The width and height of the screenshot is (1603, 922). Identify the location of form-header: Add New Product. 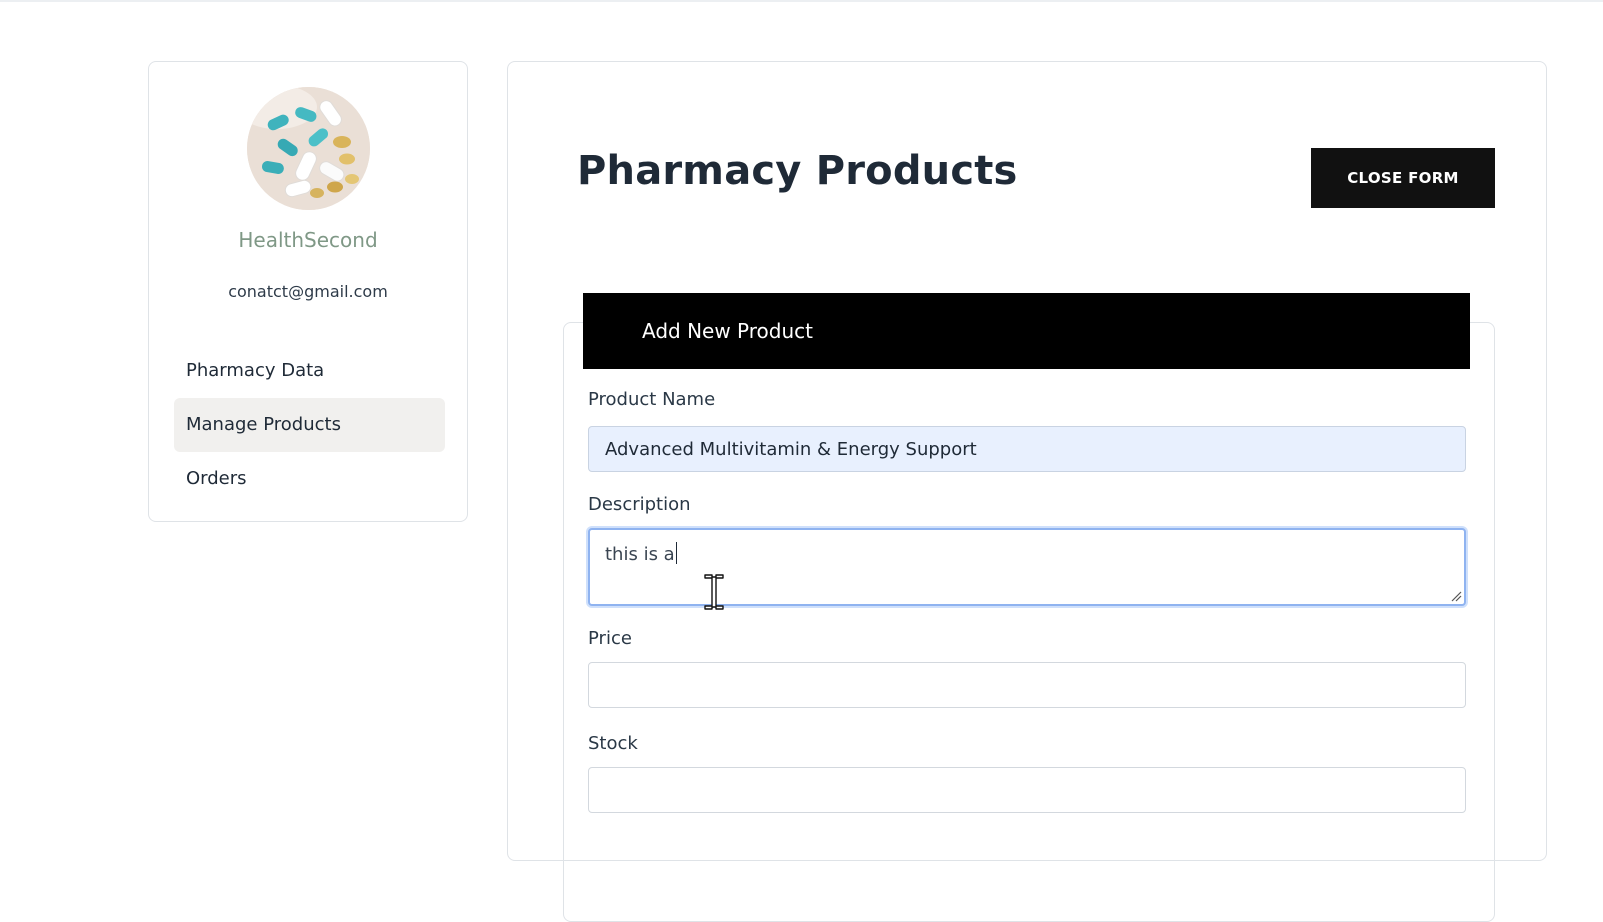
(1026, 331).